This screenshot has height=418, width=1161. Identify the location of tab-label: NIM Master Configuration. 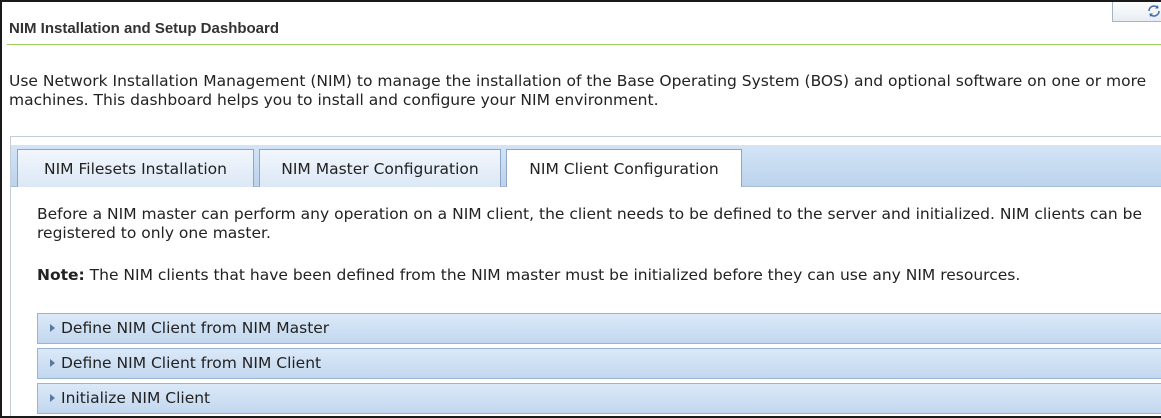
(380, 168).